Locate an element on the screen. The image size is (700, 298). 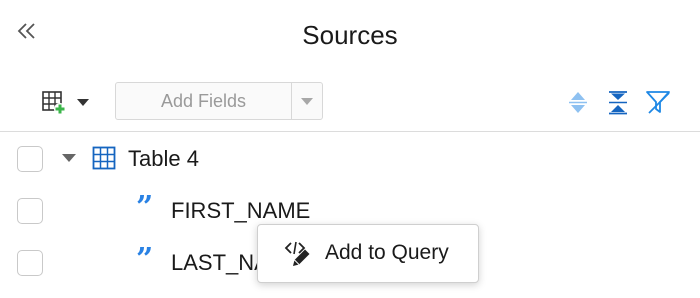
menu-item-label: Add to Query is located at coordinates (387, 252).